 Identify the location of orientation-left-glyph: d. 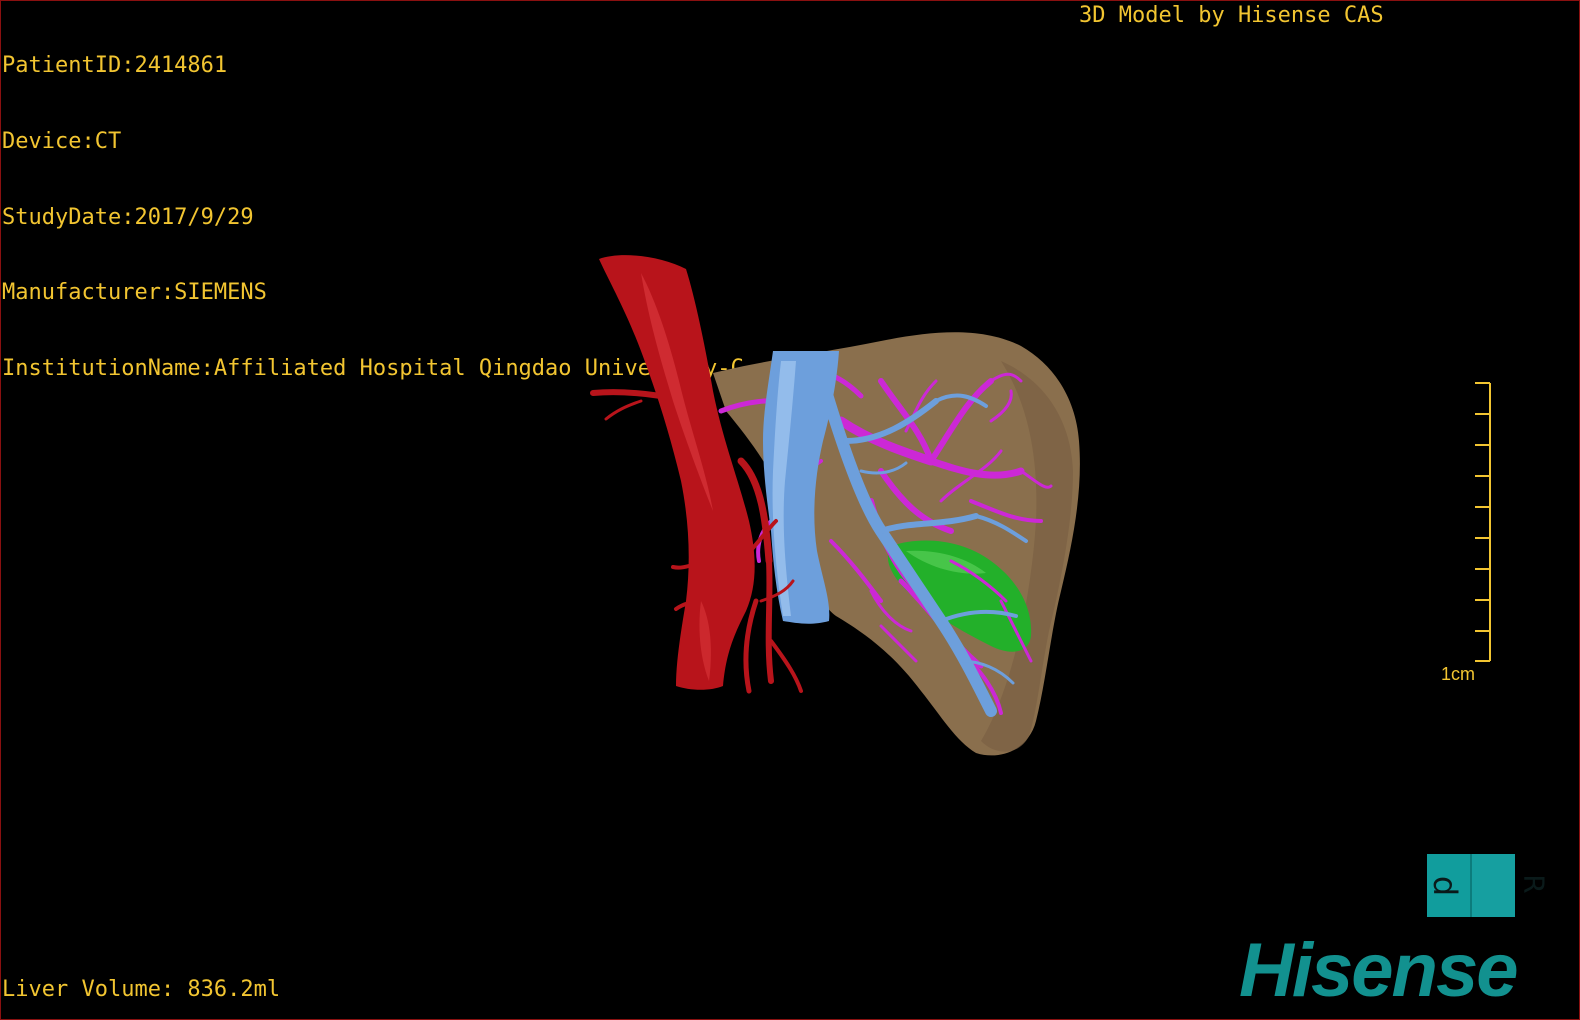
(1445, 886).